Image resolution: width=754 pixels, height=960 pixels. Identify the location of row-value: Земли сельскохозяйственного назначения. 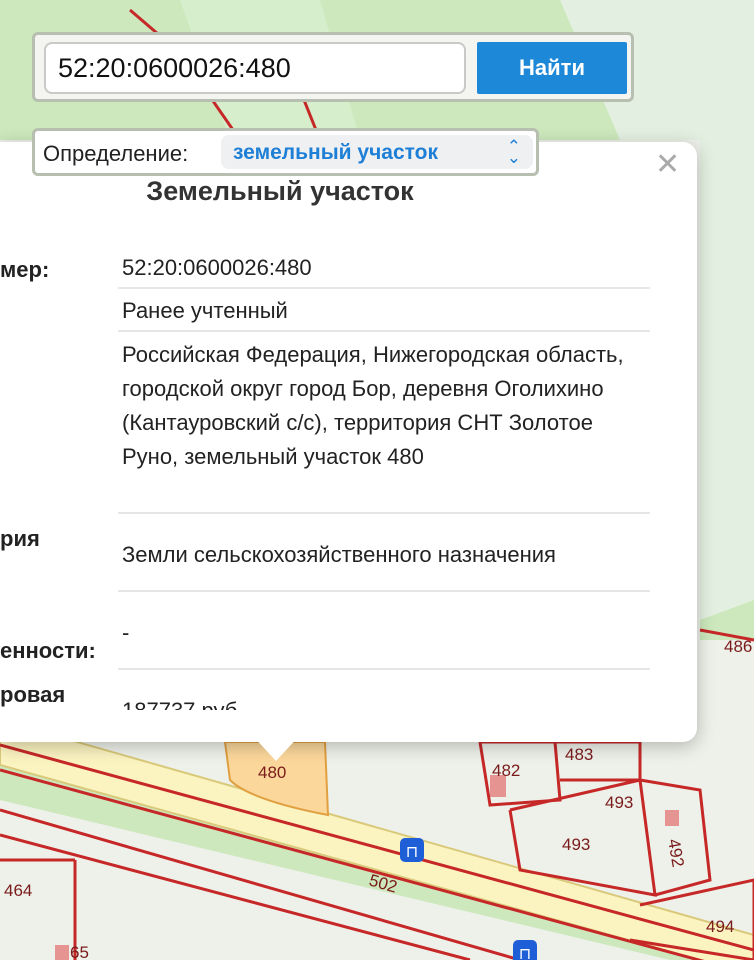
(339, 554).